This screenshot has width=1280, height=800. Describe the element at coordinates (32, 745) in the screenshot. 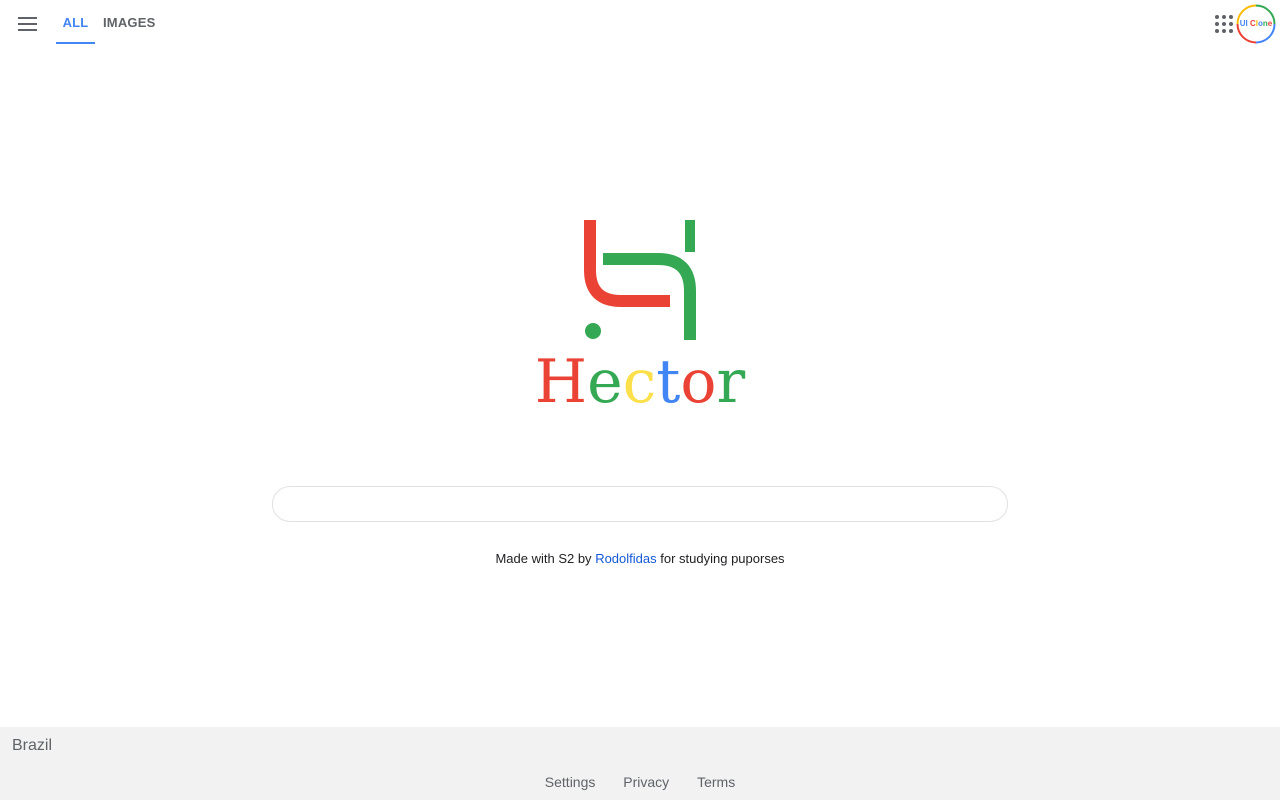

I see `country-label: Brazil` at that location.